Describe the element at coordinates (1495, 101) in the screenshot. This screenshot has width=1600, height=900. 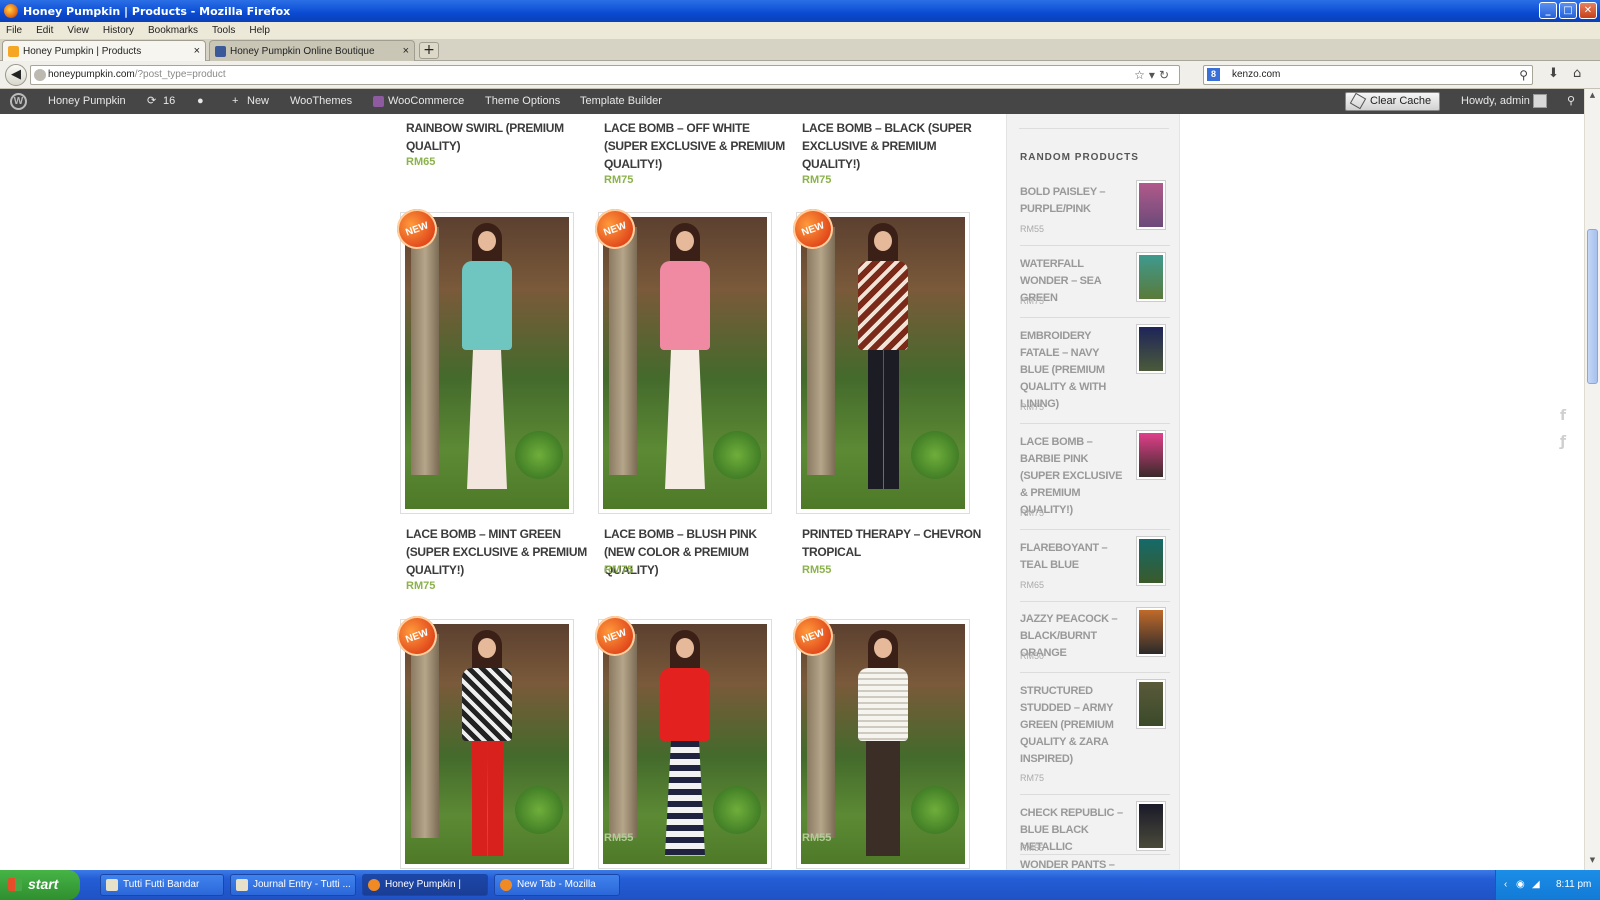
I see `howdy-user-menu: Howdy, admin` at that location.